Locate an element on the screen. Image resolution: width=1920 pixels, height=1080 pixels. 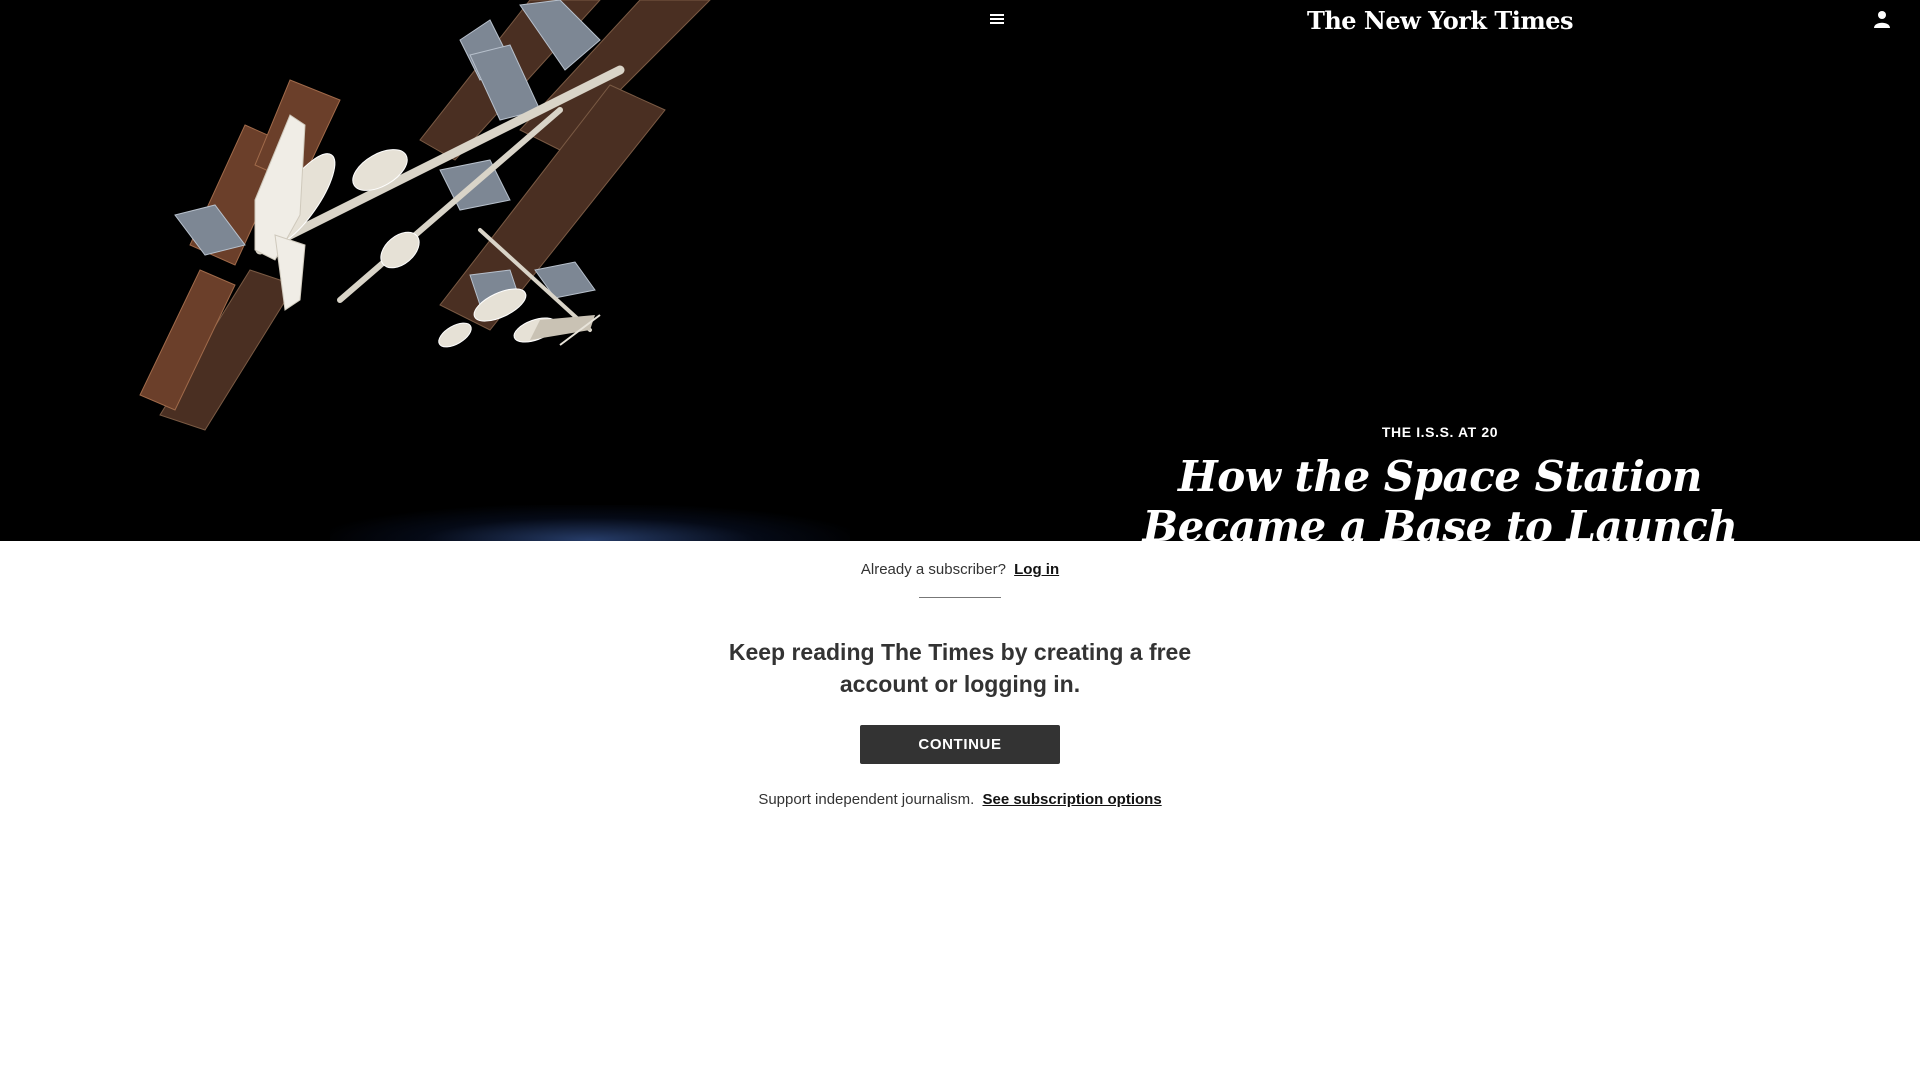
divider is located at coordinates (960, 597).